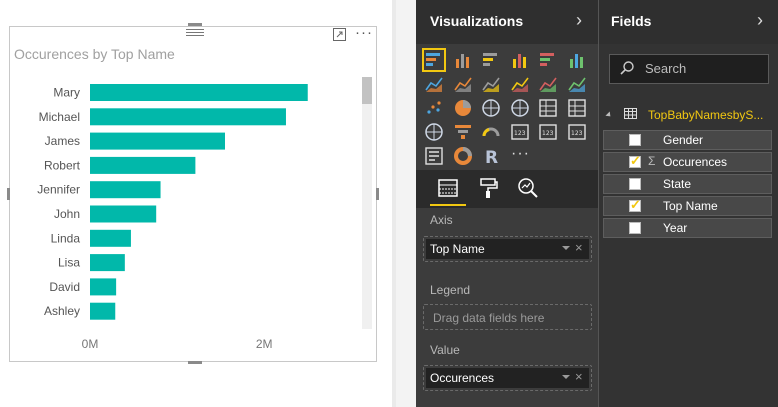 The height and width of the screenshot is (407, 778). What do you see at coordinates (577, 60) in the screenshot?
I see `100-percent-stacked-column-chart-icon` at bounding box center [577, 60].